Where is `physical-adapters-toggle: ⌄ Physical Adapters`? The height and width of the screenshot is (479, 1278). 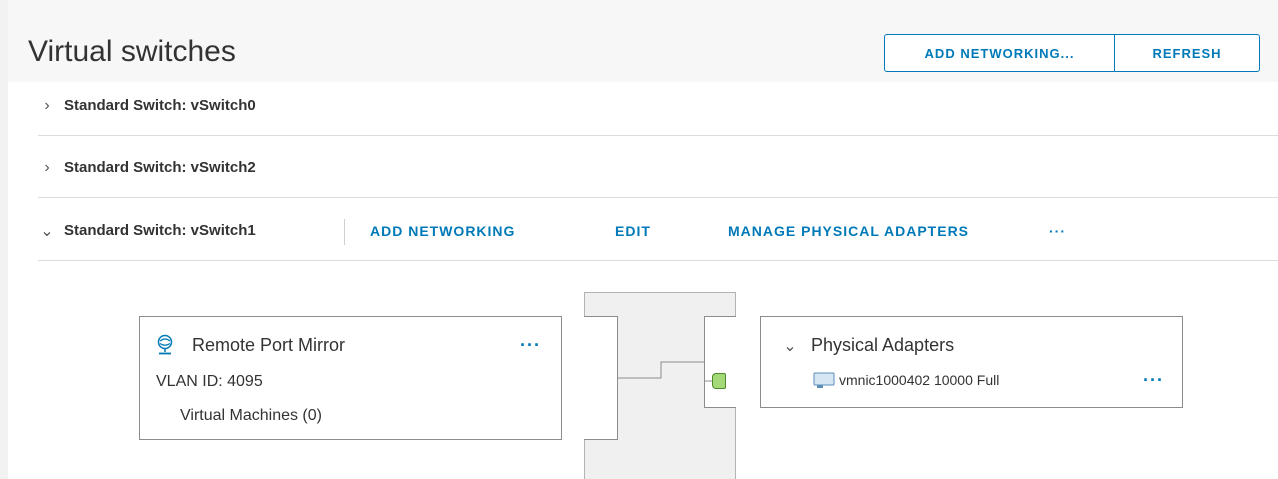
physical-adapters-toggle: ⌄ Physical Adapters is located at coordinates (867, 345).